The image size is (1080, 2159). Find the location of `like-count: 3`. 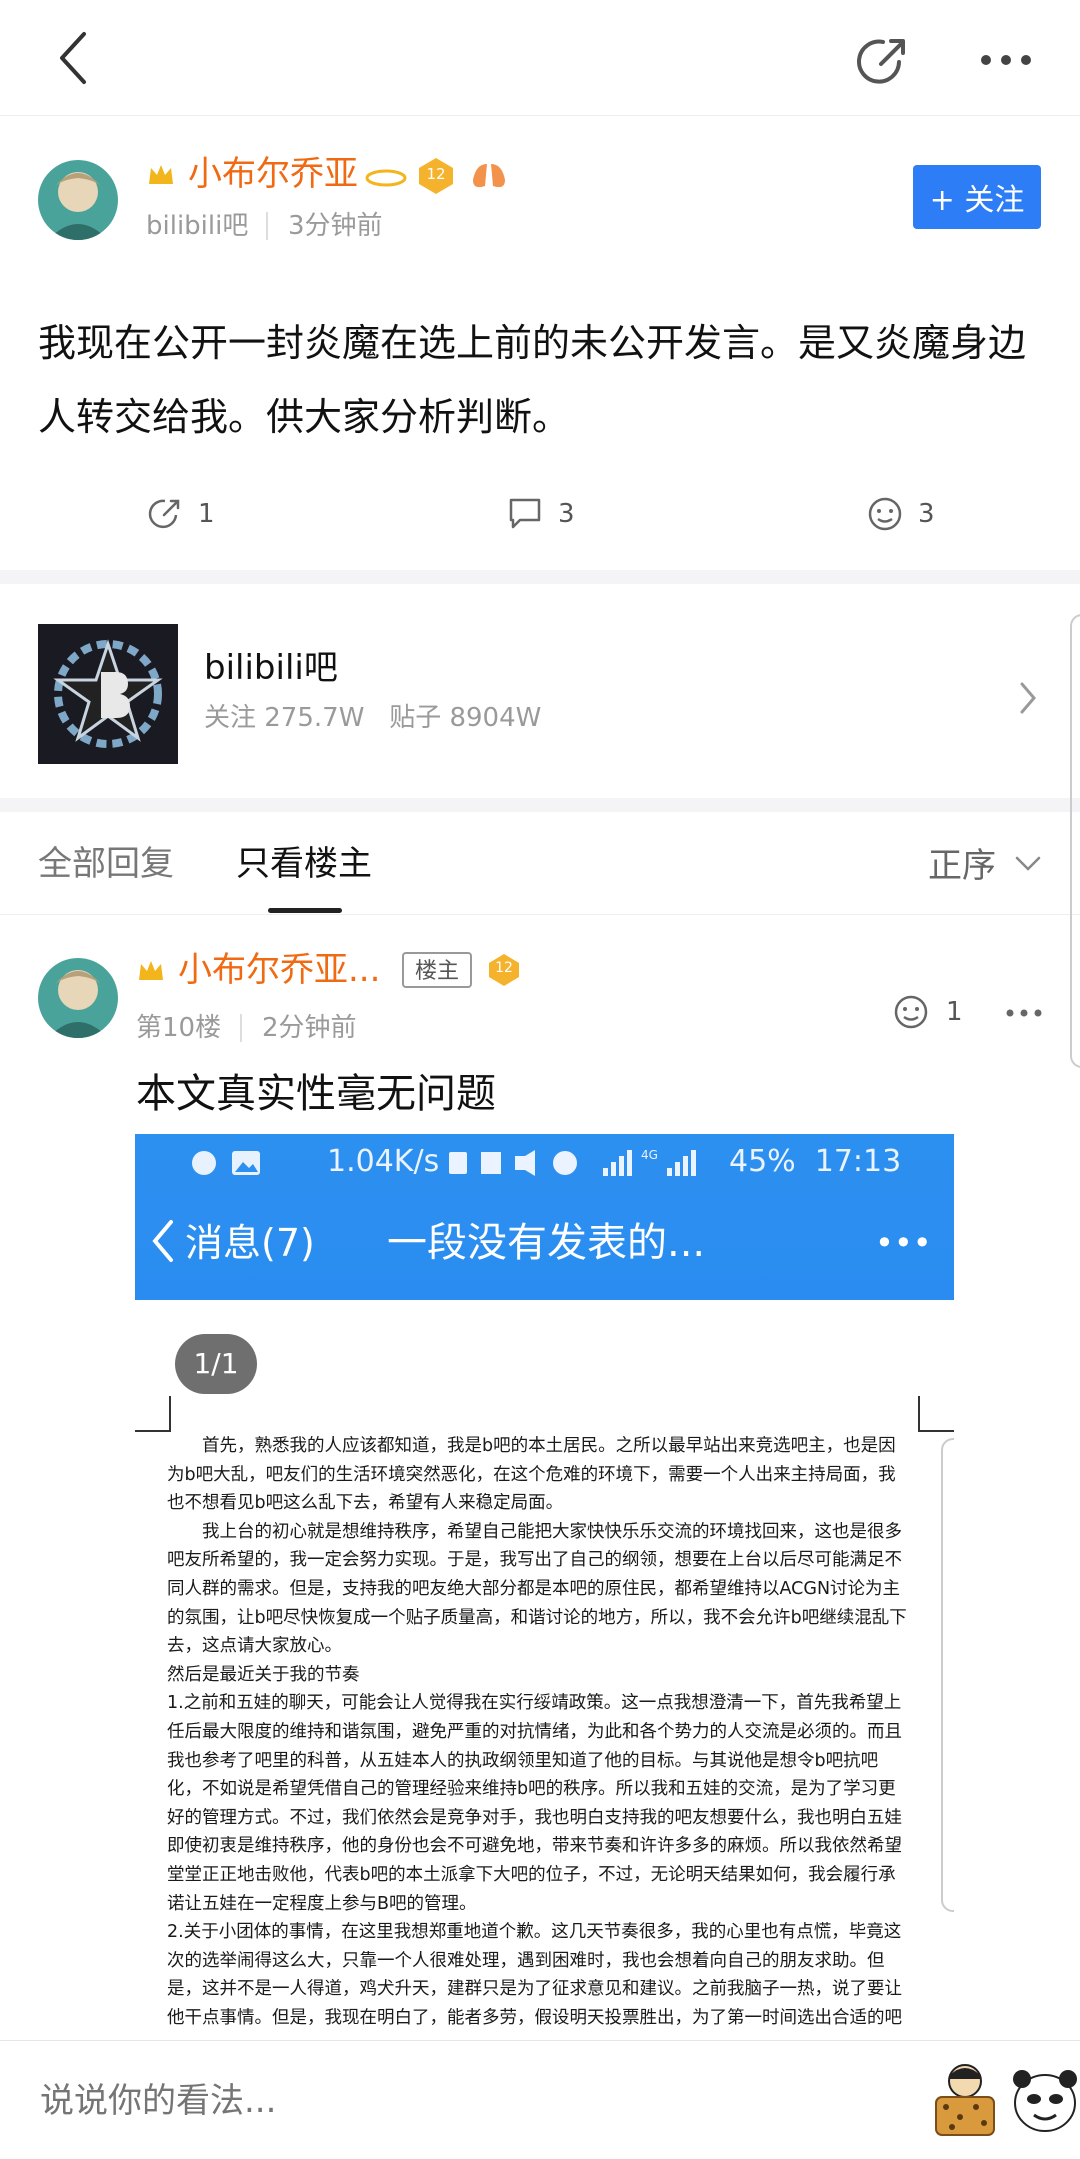

like-count: 3 is located at coordinates (926, 514).